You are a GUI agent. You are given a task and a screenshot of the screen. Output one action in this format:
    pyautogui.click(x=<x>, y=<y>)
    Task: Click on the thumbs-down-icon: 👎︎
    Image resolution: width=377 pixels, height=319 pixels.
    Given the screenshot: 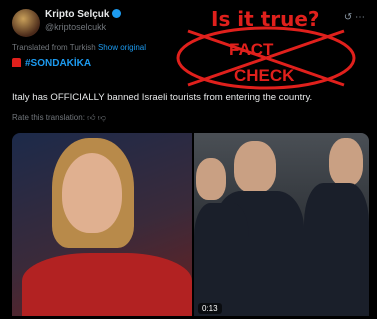 What is the action you would take?
    pyautogui.click(x=102, y=117)
    